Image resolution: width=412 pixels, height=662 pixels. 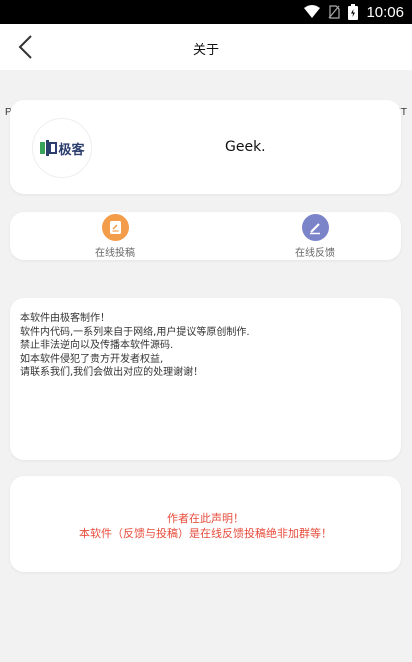 What do you see at coordinates (312, 11) in the screenshot?
I see `wifi-icon` at bounding box center [312, 11].